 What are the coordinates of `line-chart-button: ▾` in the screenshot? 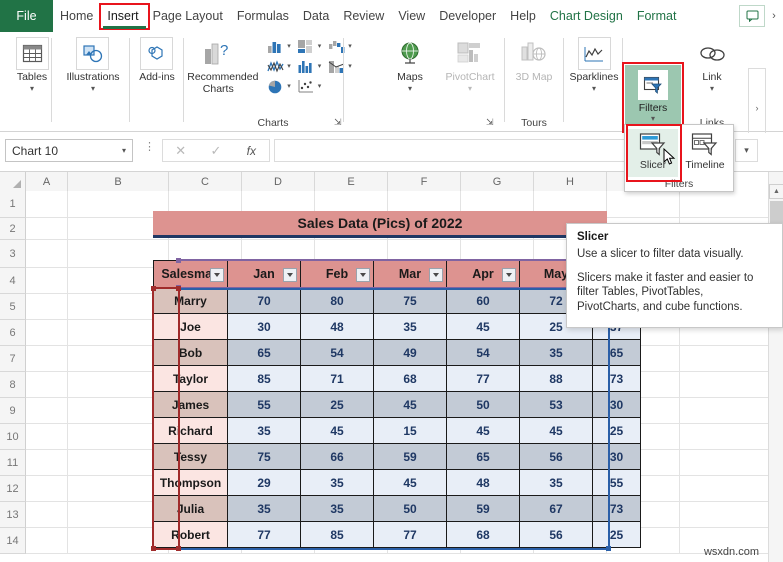 It's located at (277, 66).